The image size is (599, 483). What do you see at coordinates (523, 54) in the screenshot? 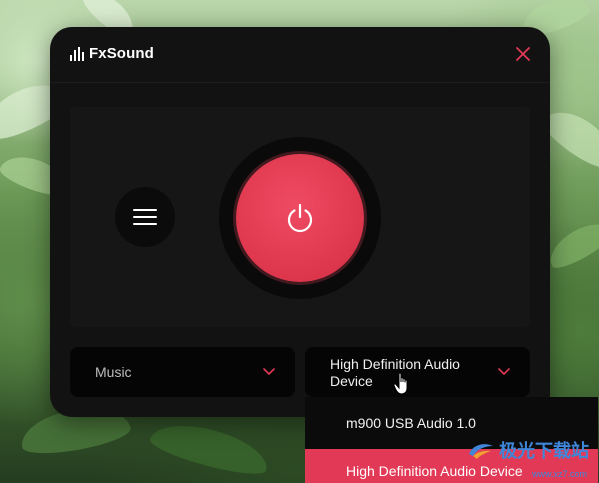
I see `close-icon` at bounding box center [523, 54].